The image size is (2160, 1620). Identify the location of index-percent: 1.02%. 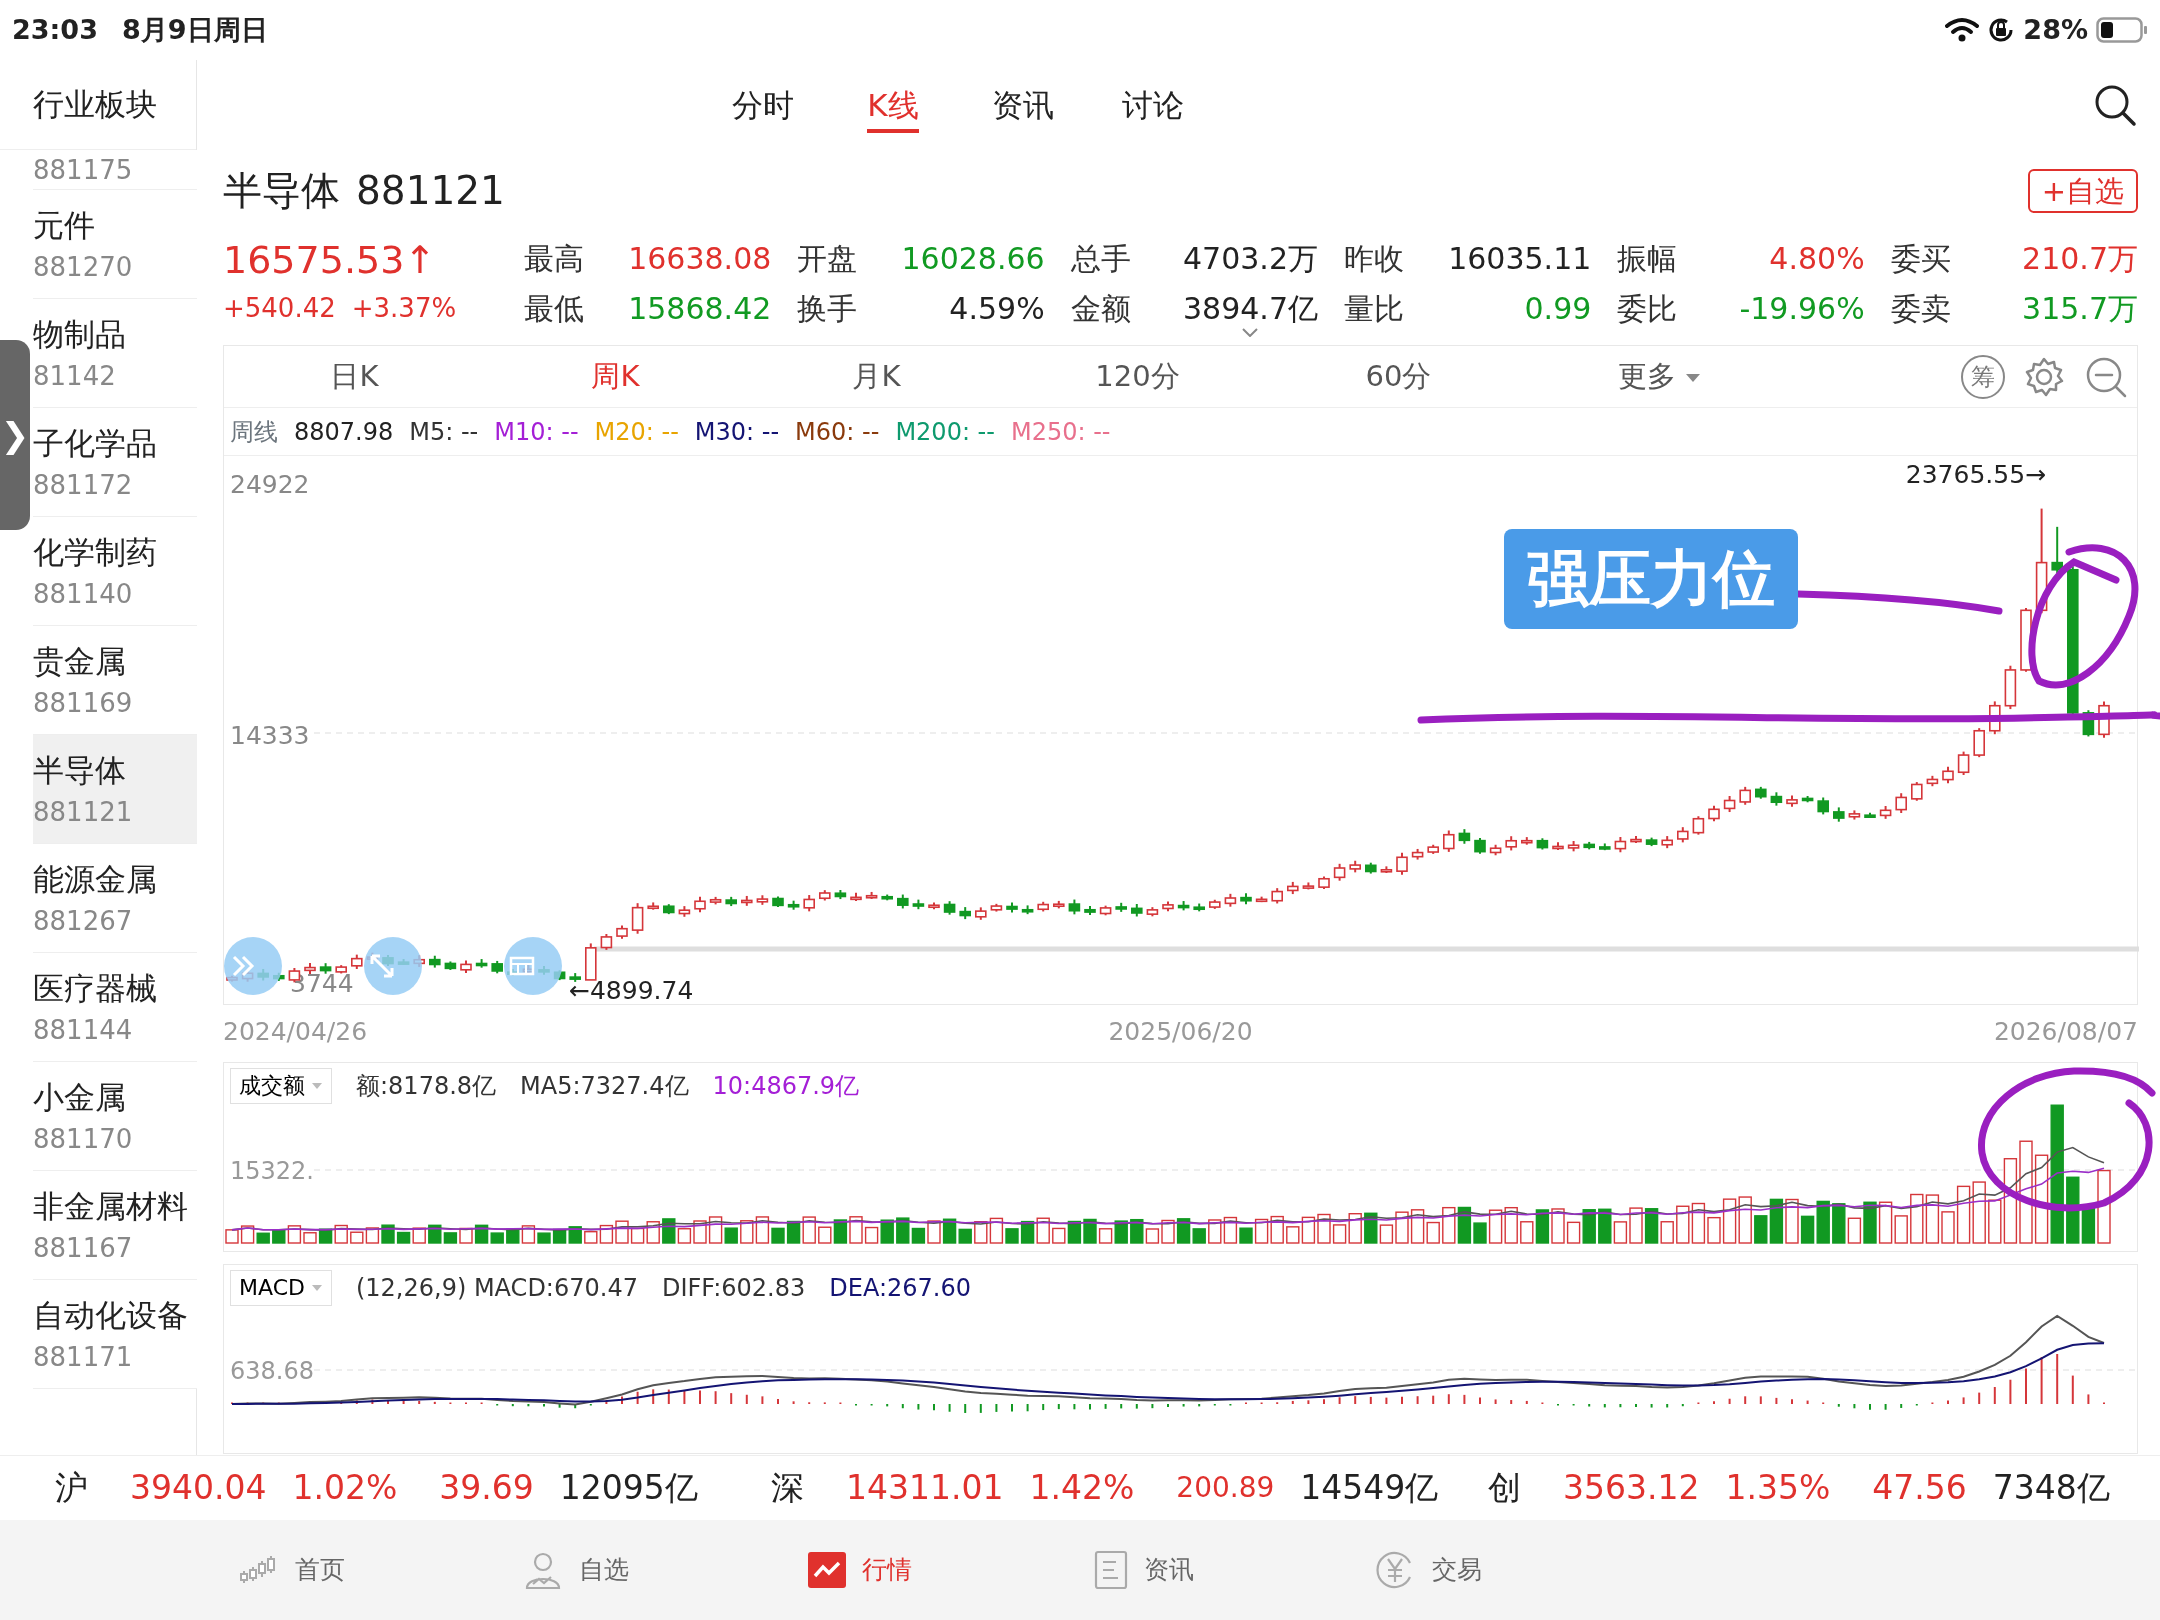
(345, 1488).